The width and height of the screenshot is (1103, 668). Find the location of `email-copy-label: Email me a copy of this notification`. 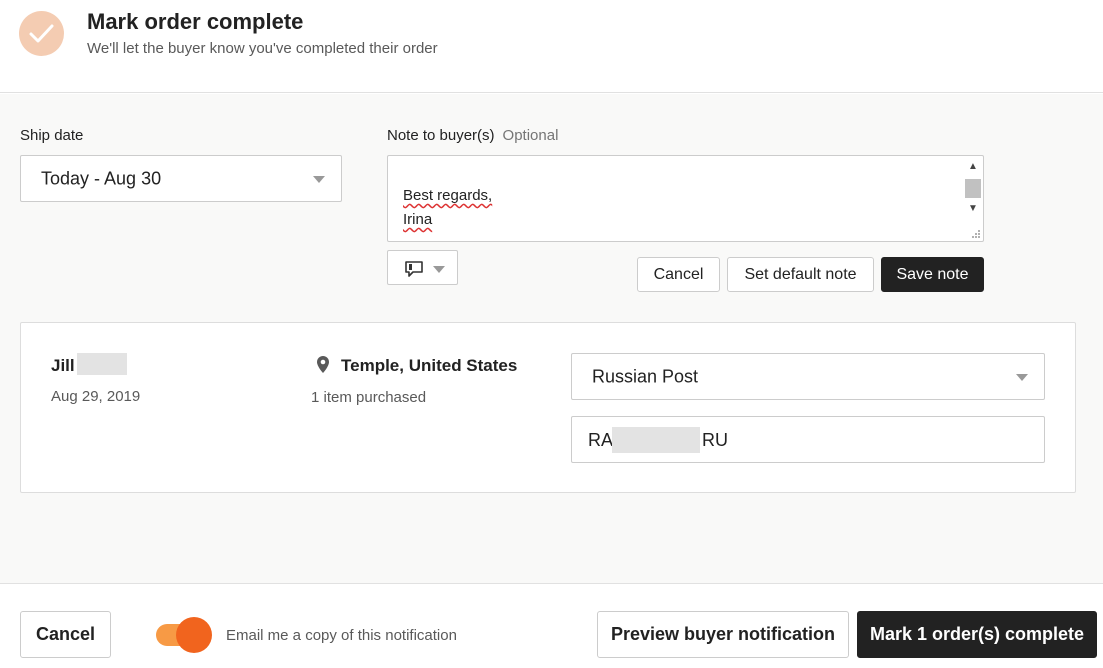

email-copy-label: Email me a copy of this notification is located at coordinates (341, 635).